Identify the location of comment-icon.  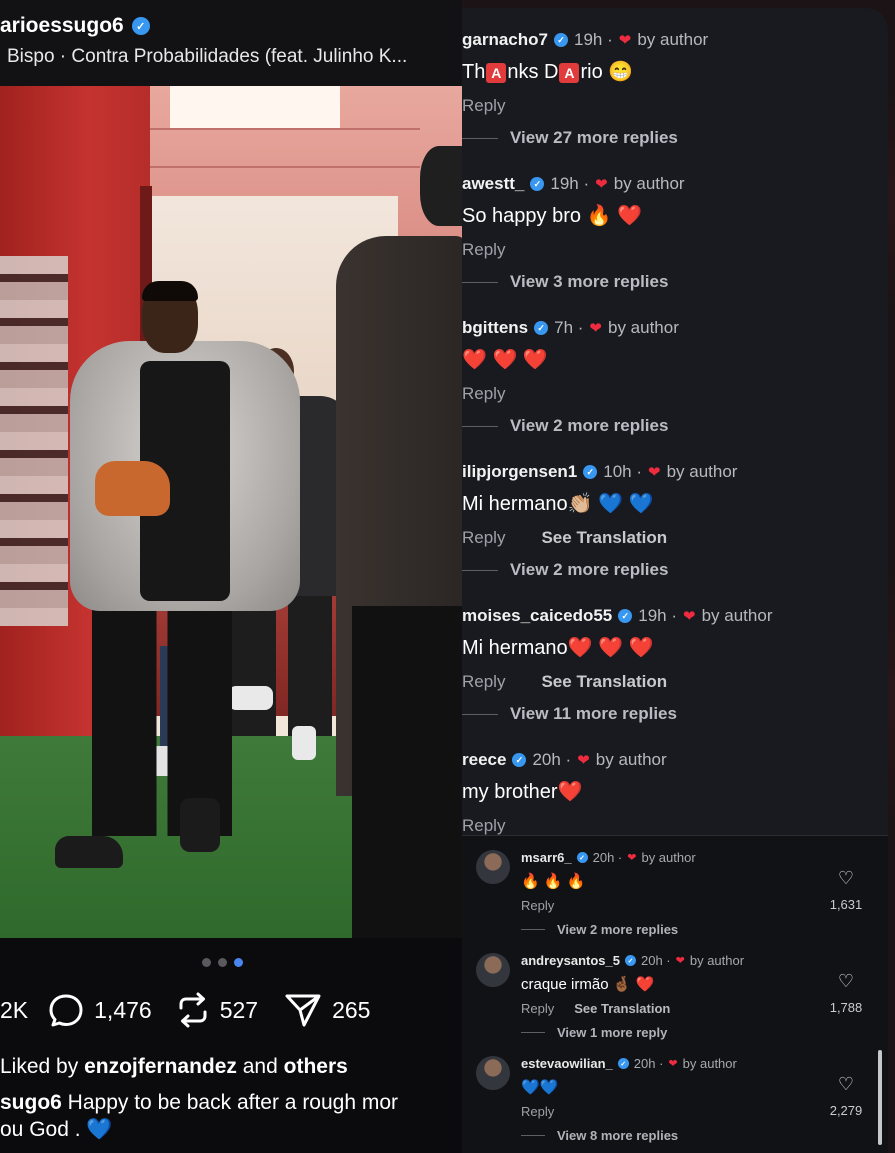
(66, 1010).